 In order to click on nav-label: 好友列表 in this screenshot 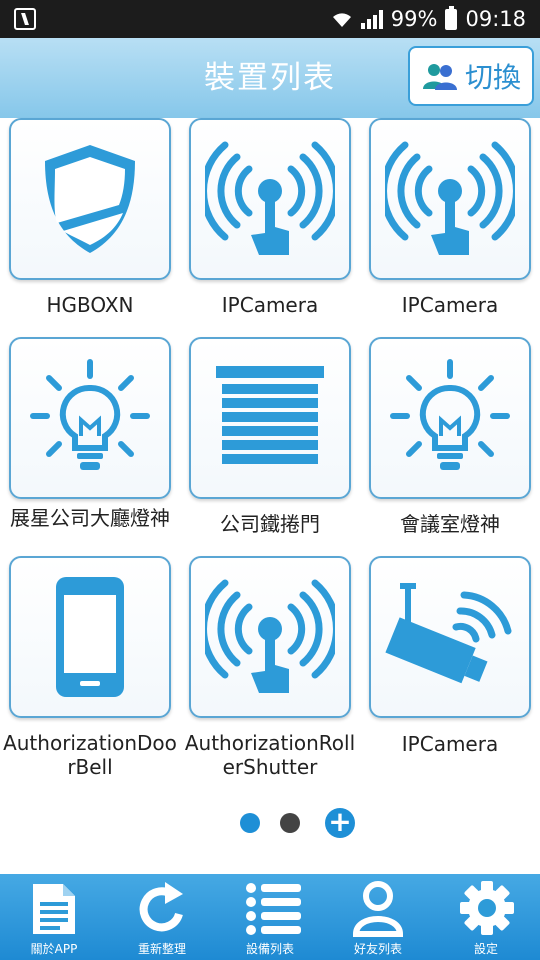, I will do `click(377, 949)`.